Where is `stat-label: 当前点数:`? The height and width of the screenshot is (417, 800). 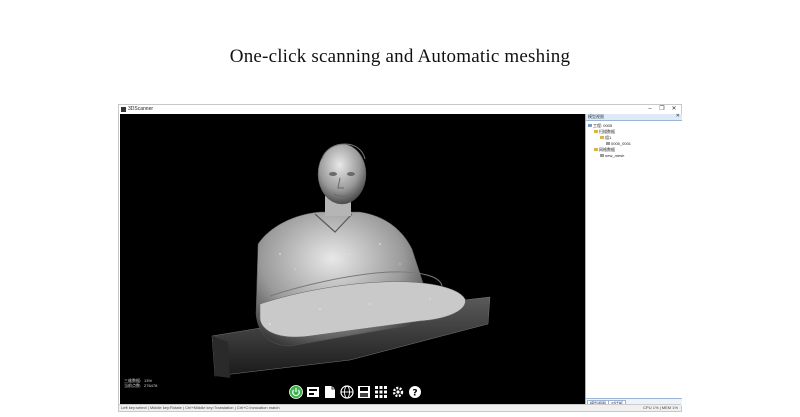 stat-label: 当前点数: is located at coordinates (133, 385).